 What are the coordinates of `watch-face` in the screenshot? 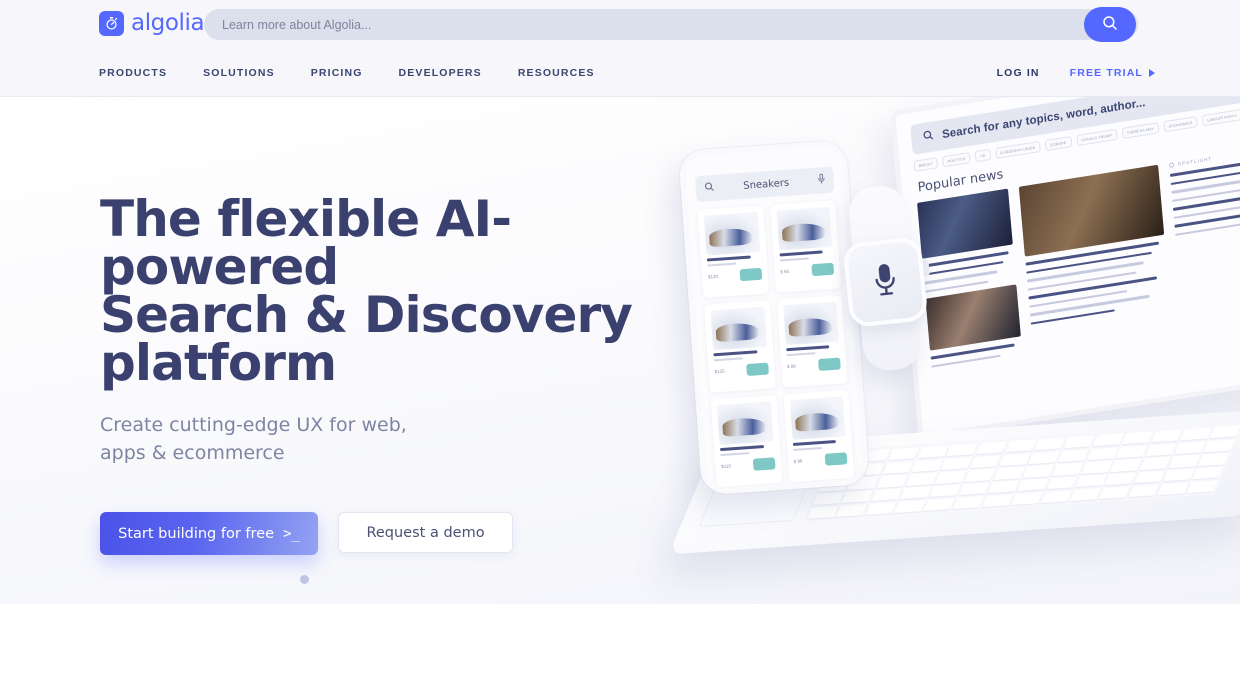 It's located at (885, 282).